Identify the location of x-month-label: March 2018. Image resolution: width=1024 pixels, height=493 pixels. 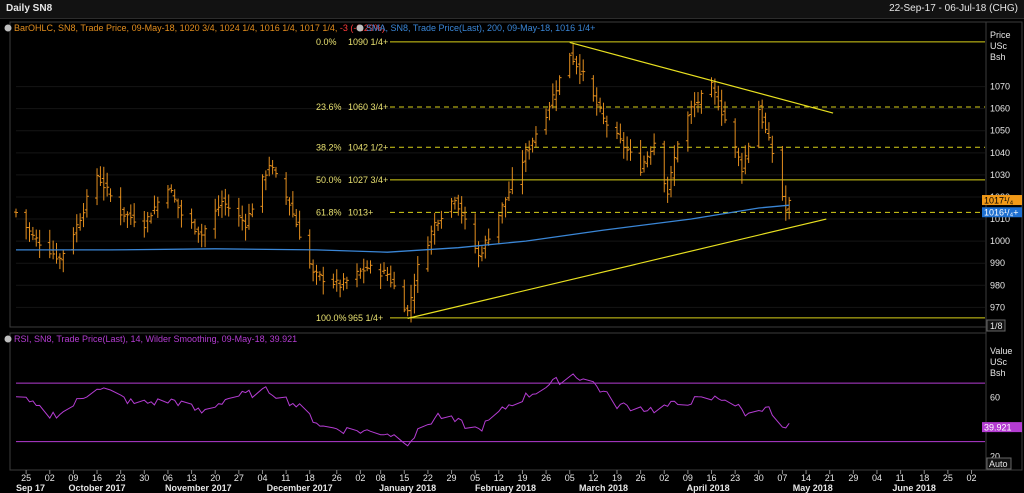
(603, 488).